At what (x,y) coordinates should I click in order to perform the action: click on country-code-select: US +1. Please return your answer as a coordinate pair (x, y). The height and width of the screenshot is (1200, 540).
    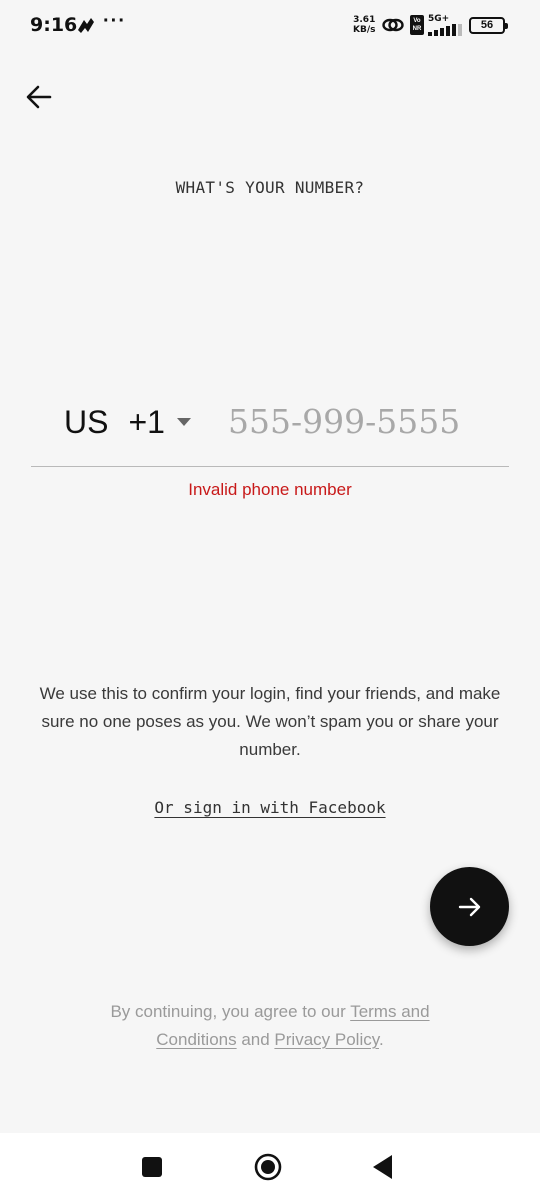
    Looking at the image, I should click on (127, 422).